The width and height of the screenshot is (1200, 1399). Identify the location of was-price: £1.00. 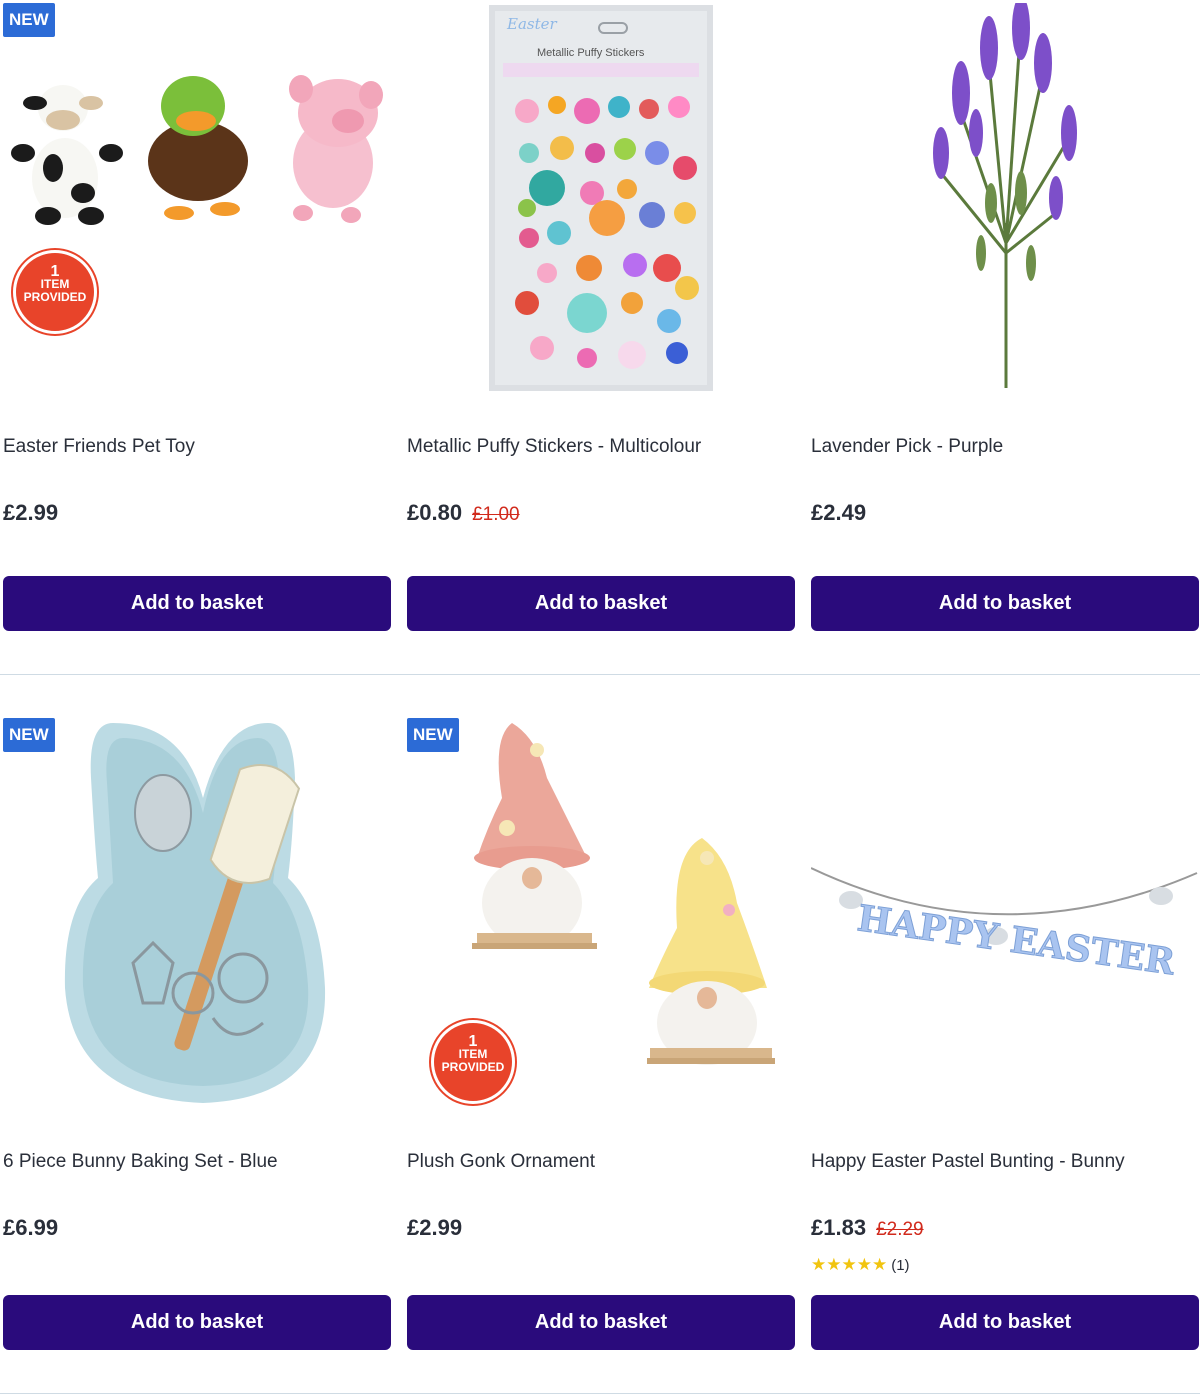
(496, 514).